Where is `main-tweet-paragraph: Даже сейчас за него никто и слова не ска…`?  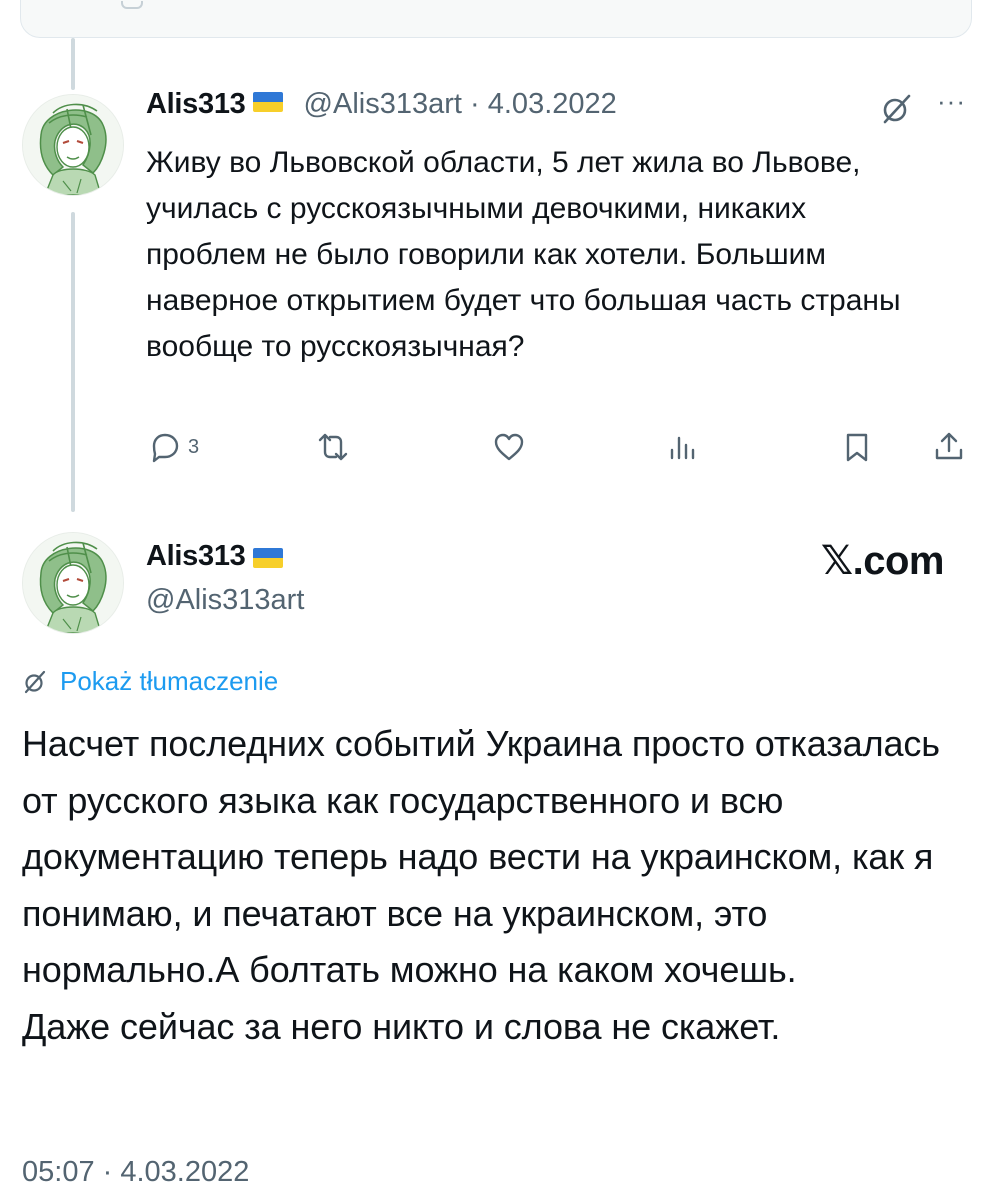 main-tweet-paragraph: Даже сейчас за него никто и слова не ска… is located at coordinates (401, 1026).